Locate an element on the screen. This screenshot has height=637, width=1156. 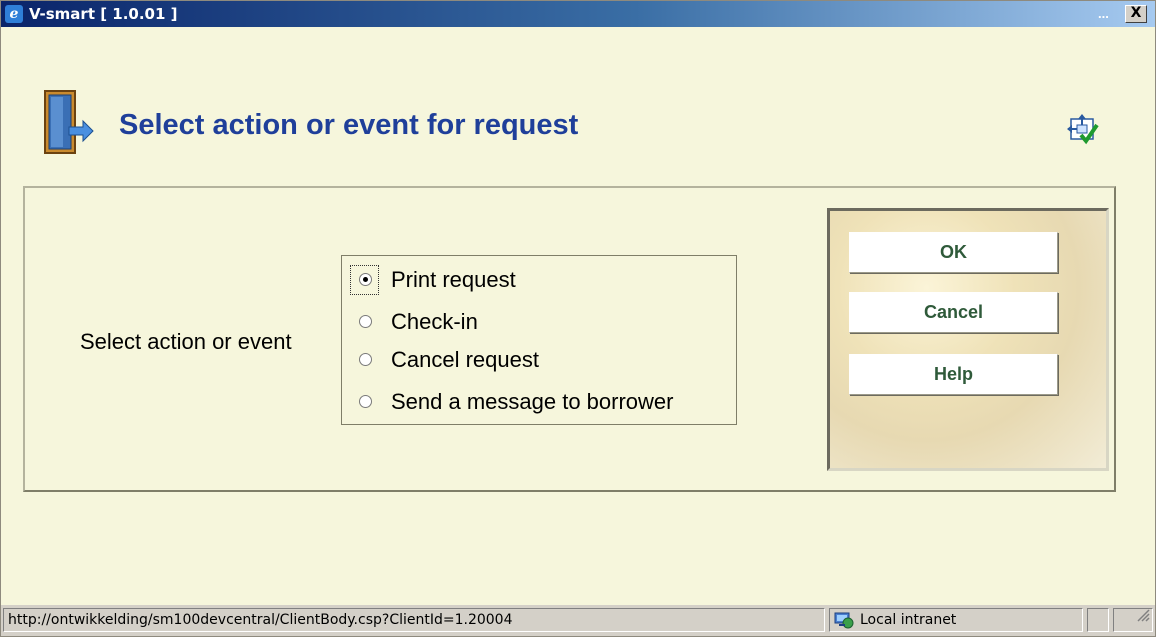
status-empty-cell is located at coordinates (1098, 620).